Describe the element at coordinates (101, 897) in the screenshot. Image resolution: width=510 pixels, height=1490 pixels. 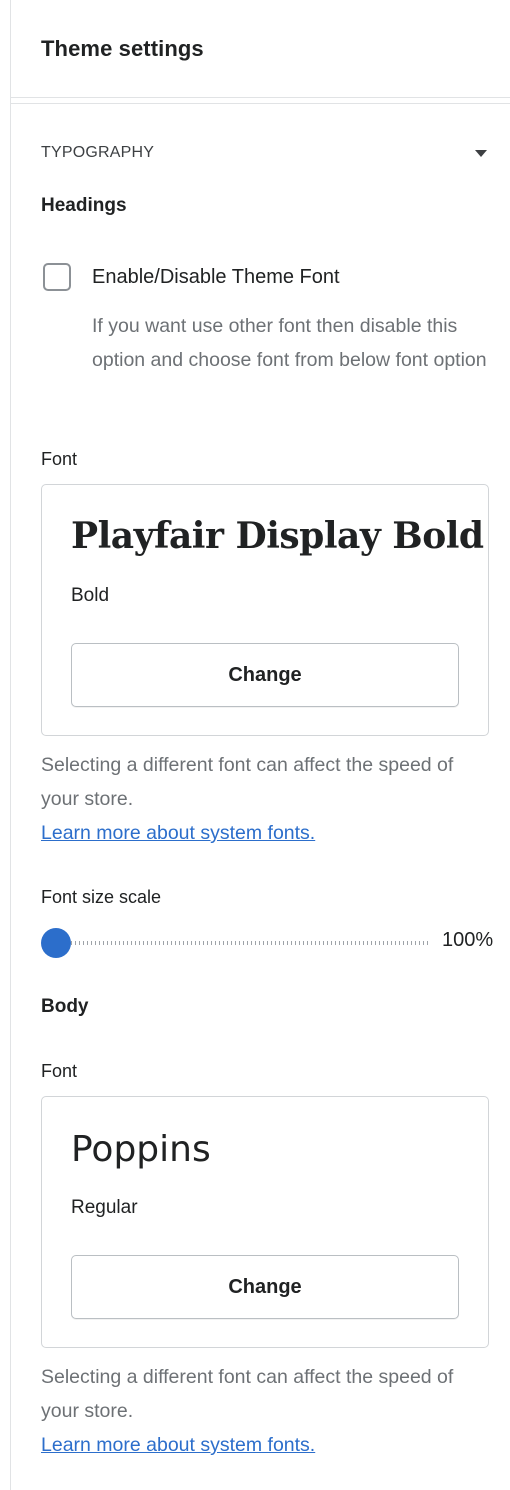
I see `font-size-scale-label: Font size scale` at that location.